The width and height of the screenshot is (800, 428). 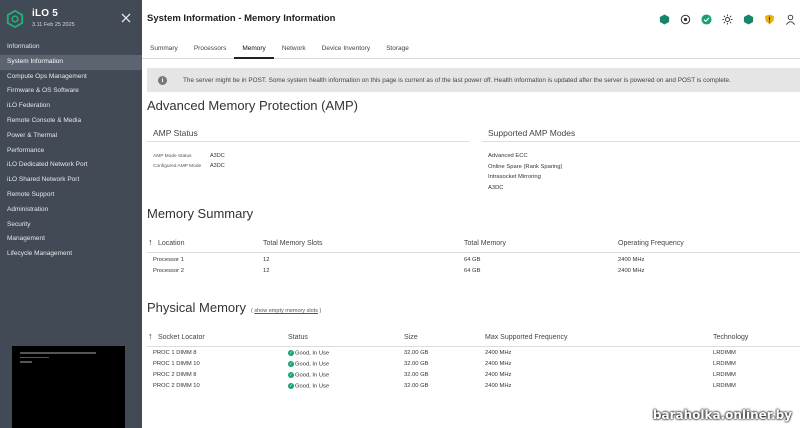 I want to click on sidebar-item-power-thermal: Power & Thermal, so click(x=71, y=136).